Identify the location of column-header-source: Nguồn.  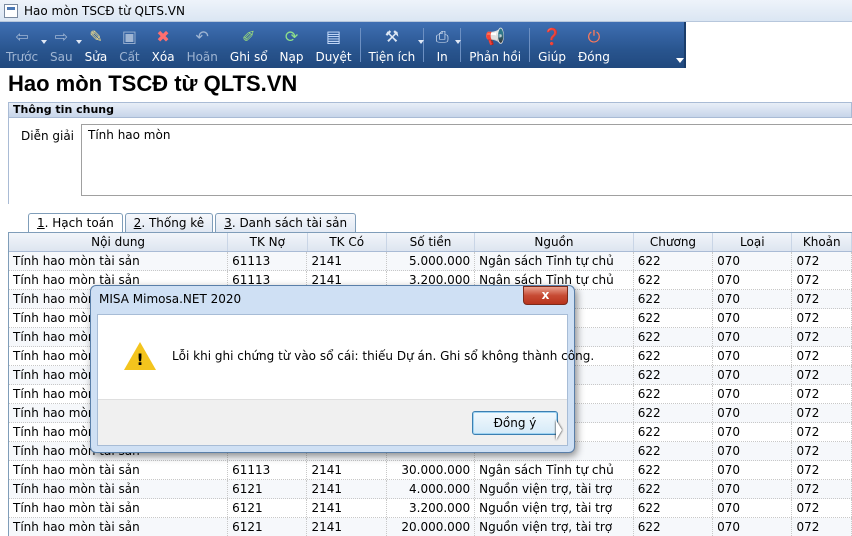
(554, 242).